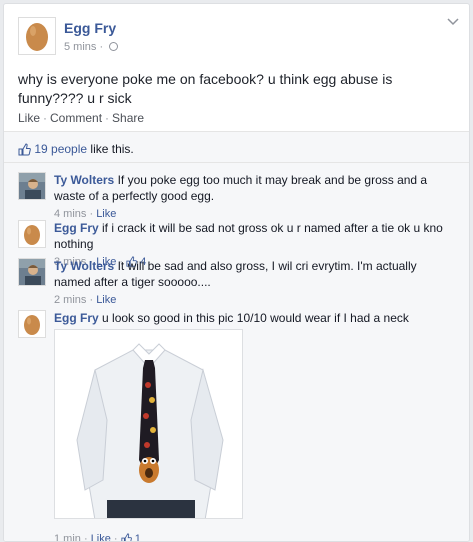 The height and width of the screenshot is (542, 473). I want to click on likes-summary: 19 people like this., so click(76, 149).